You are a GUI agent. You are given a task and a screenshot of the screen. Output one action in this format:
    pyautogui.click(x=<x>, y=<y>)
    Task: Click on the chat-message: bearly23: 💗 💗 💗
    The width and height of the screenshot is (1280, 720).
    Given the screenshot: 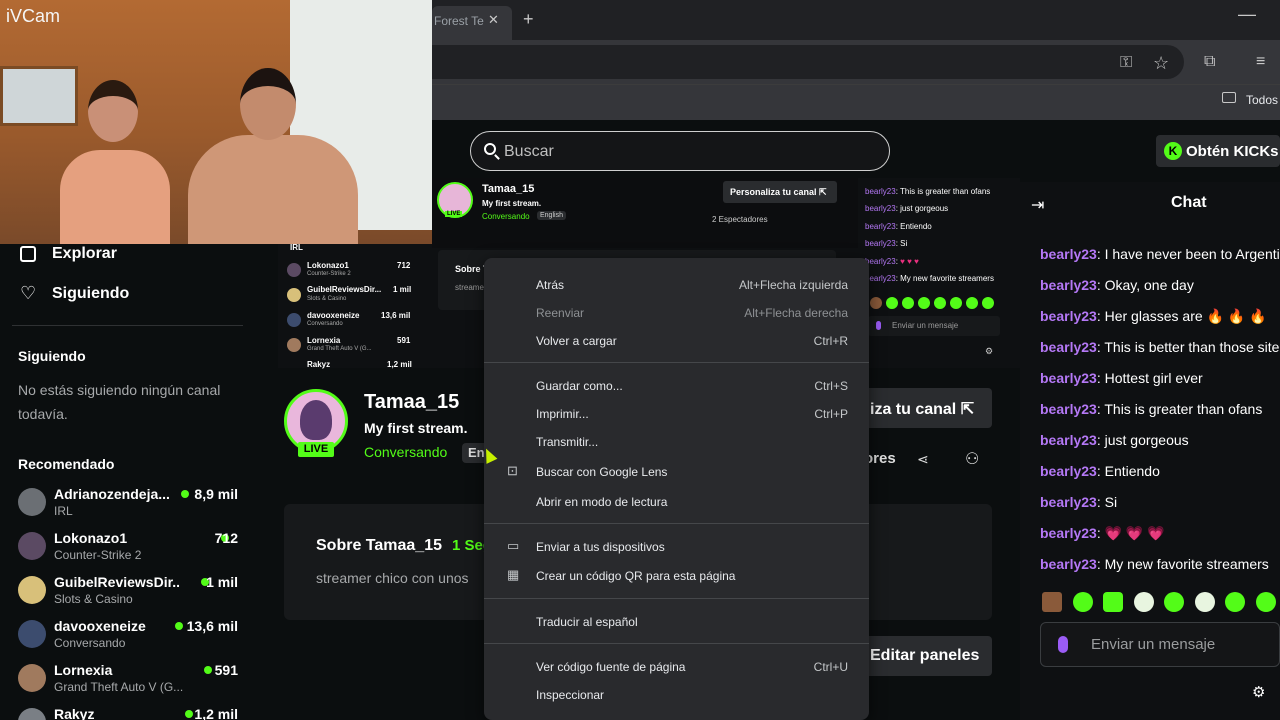 What is the action you would take?
    pyautogui.click(x=1102, y=533)
    